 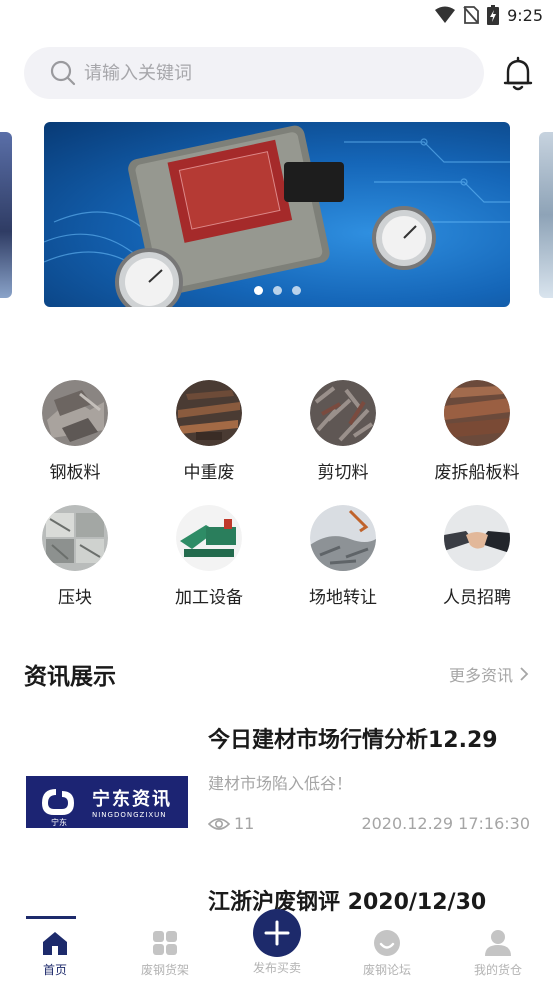 What do you see at coordinates (75, 538) in the screenshot?
I see `compressed-block-image` at bounding box center [75, 538].